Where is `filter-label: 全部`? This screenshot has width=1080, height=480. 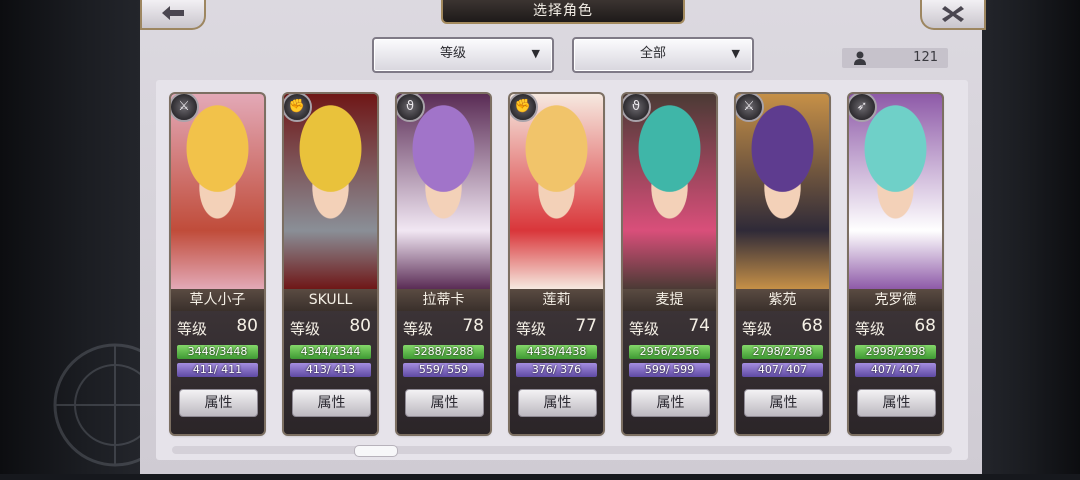
filter-label: 全部 is located at coordinates (652, 53).